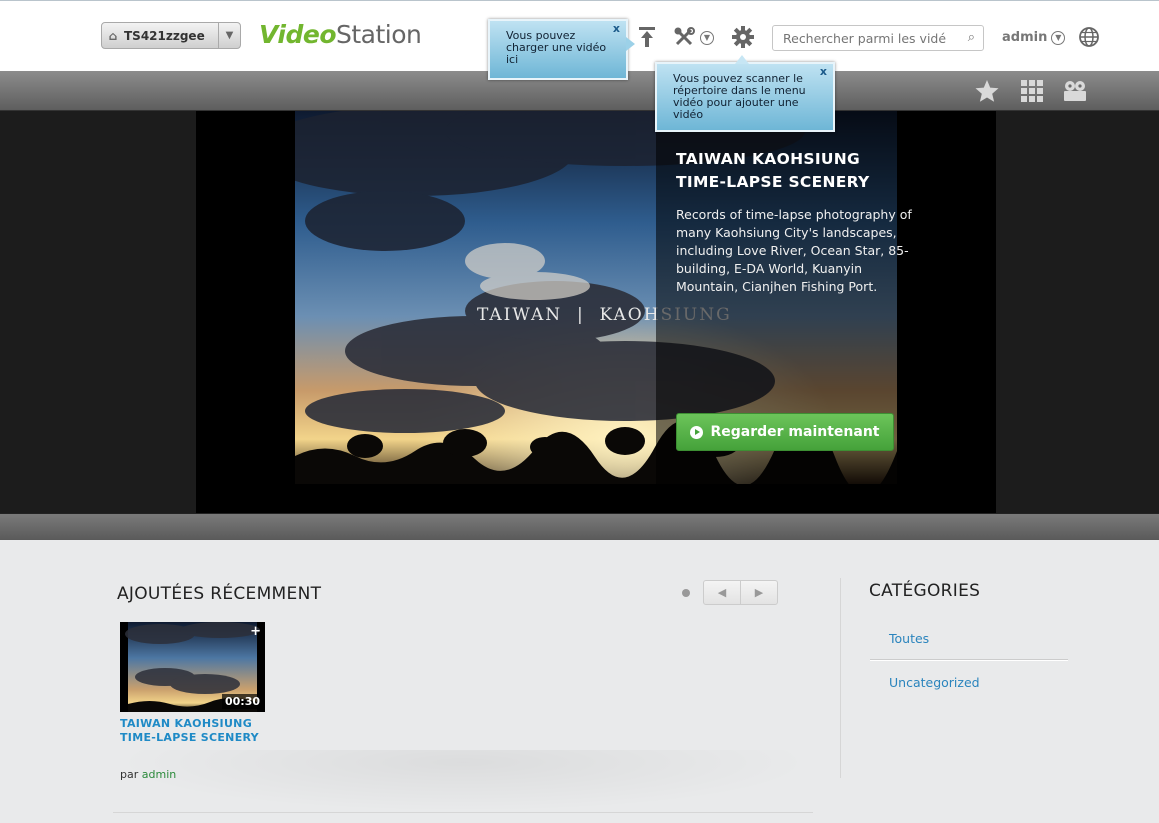 The width and height of the screenshot is (1159, 823). I want to click on user-menu: admin ▼, so click(1034, 37).